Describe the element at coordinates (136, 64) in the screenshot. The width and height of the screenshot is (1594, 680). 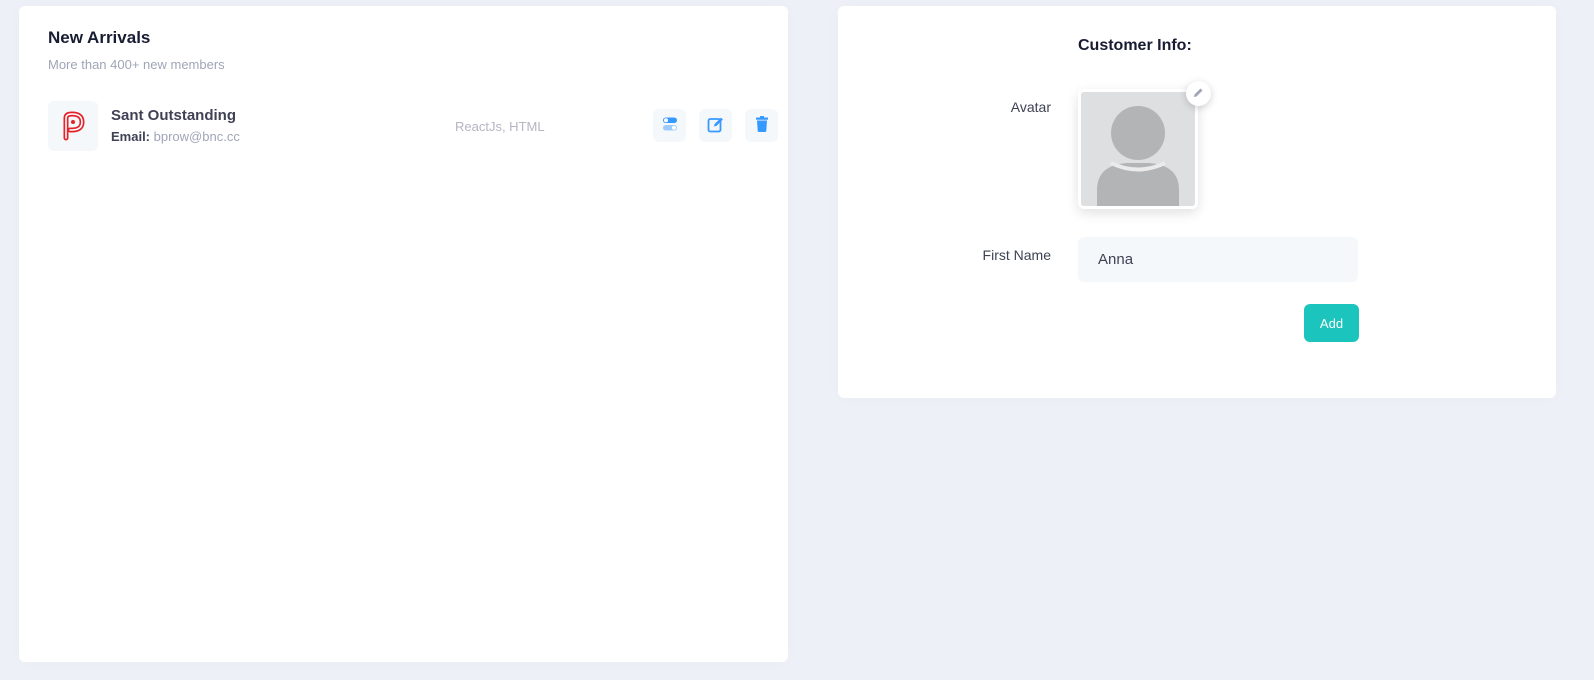
I see `card-subtitle: More than 400+ new members` at that location.